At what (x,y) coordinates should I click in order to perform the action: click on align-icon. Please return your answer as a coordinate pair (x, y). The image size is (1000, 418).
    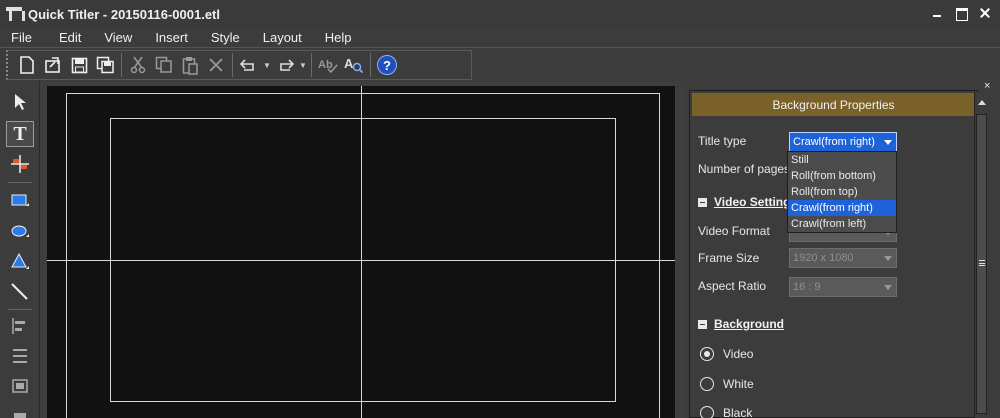
    Looking at the image, I should click on (20, 326).